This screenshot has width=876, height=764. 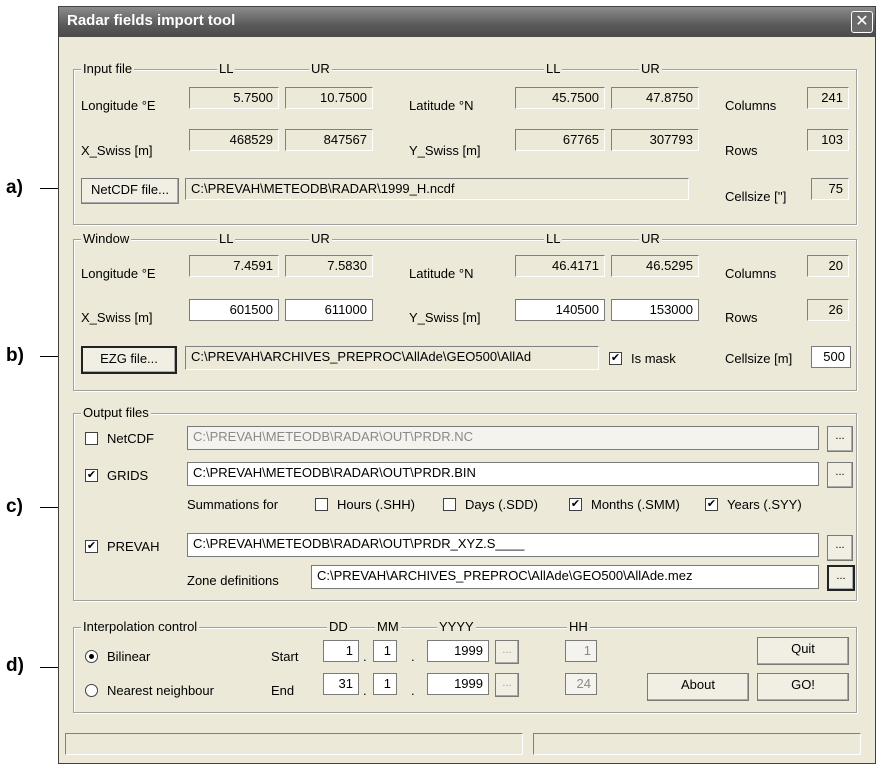 What do you see at coordinates (503, 474) in the screenshot?
I see `grids-path-input: C:\PREVAH\METEODB\RADAR\OUT\PRDR.BIN` at bounding box center [503, 474].